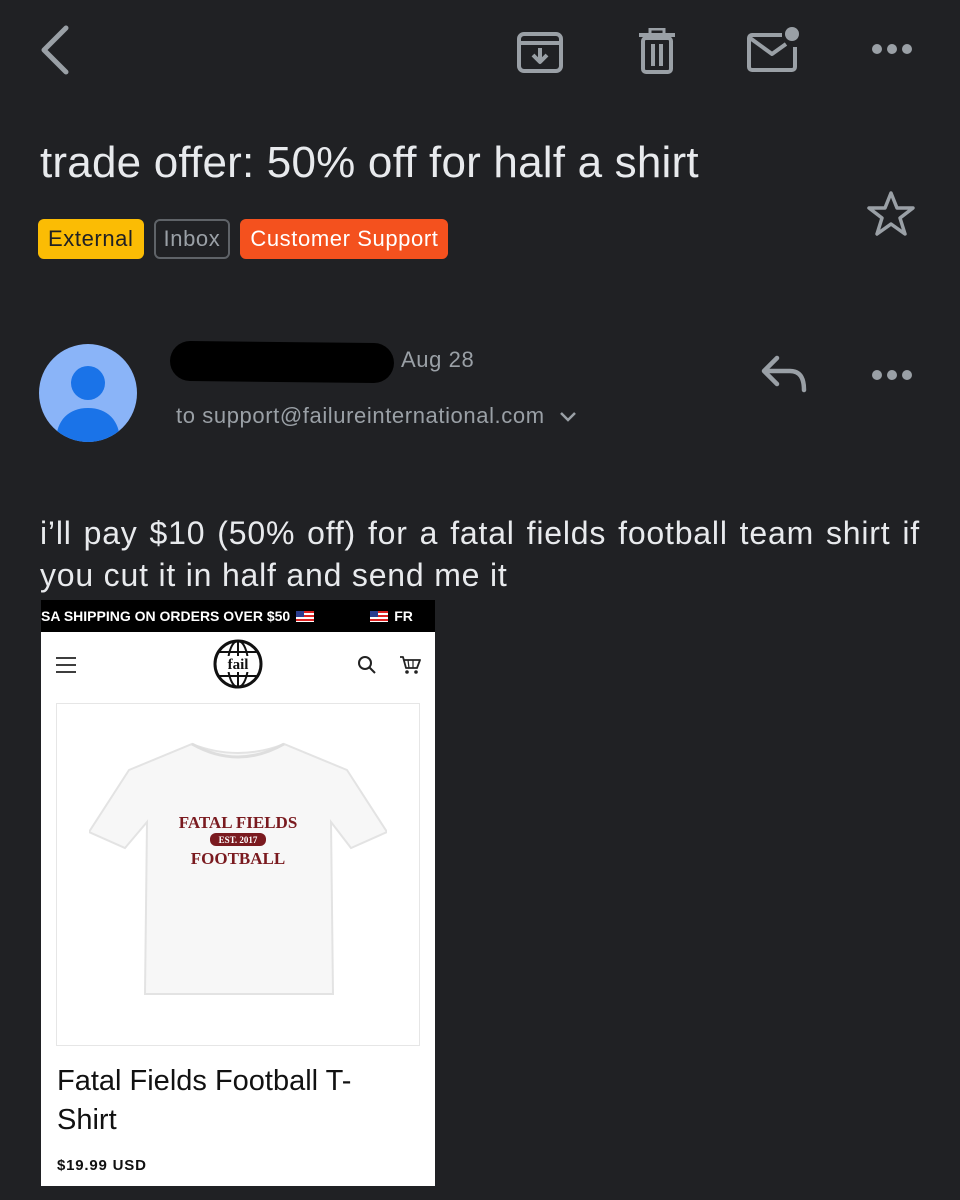 This screenshot has width=960, height=1200. I want to click on shirt-print-line1: FATAL FIELDS, so click(238, 822).